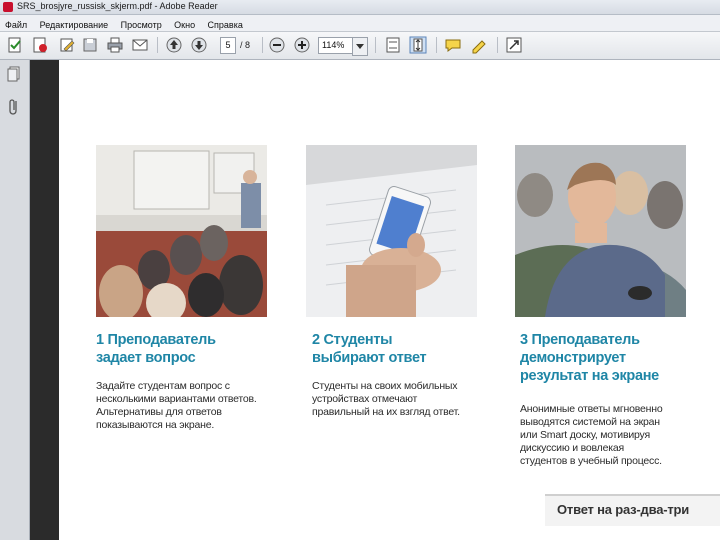  What do you see at coordinates (176, 399) in the screenshot?
I see `step-1-description-line: несколькими вариантами ответов.` at bounding box center [176, 399].